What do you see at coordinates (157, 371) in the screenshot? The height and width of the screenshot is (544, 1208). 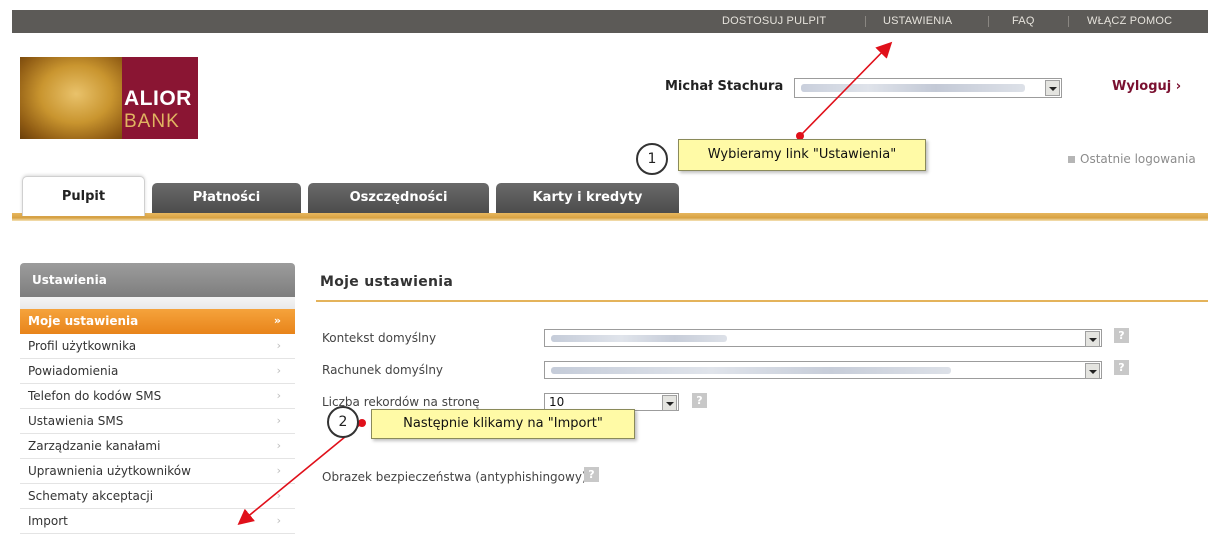 I see `sidebar-item-powiadomienia: Powiadomienia ›` at bounding box center [157, 371].